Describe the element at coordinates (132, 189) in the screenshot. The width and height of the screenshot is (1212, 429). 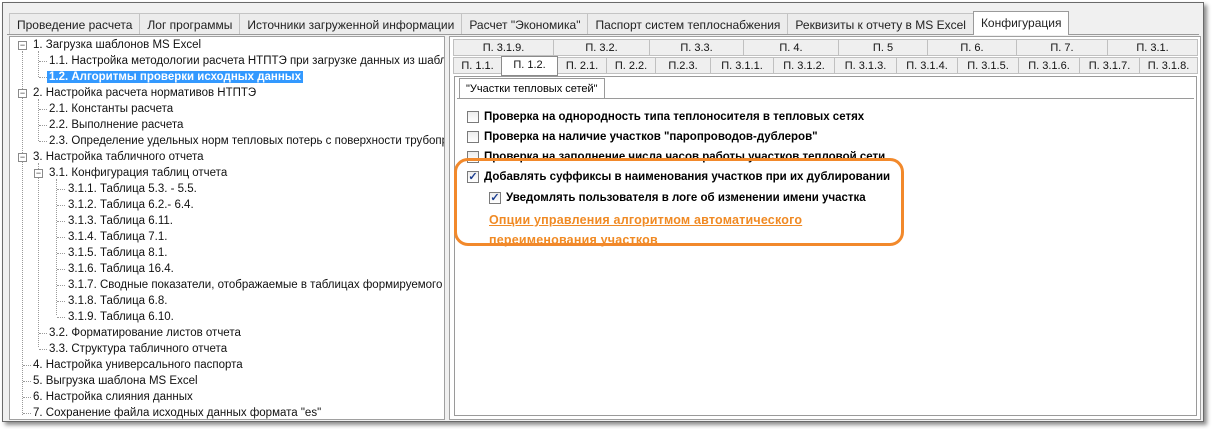
I see `tree-node-table-5-3: 3.1.1. Таблица 5.3. - 5.5.` at that location.